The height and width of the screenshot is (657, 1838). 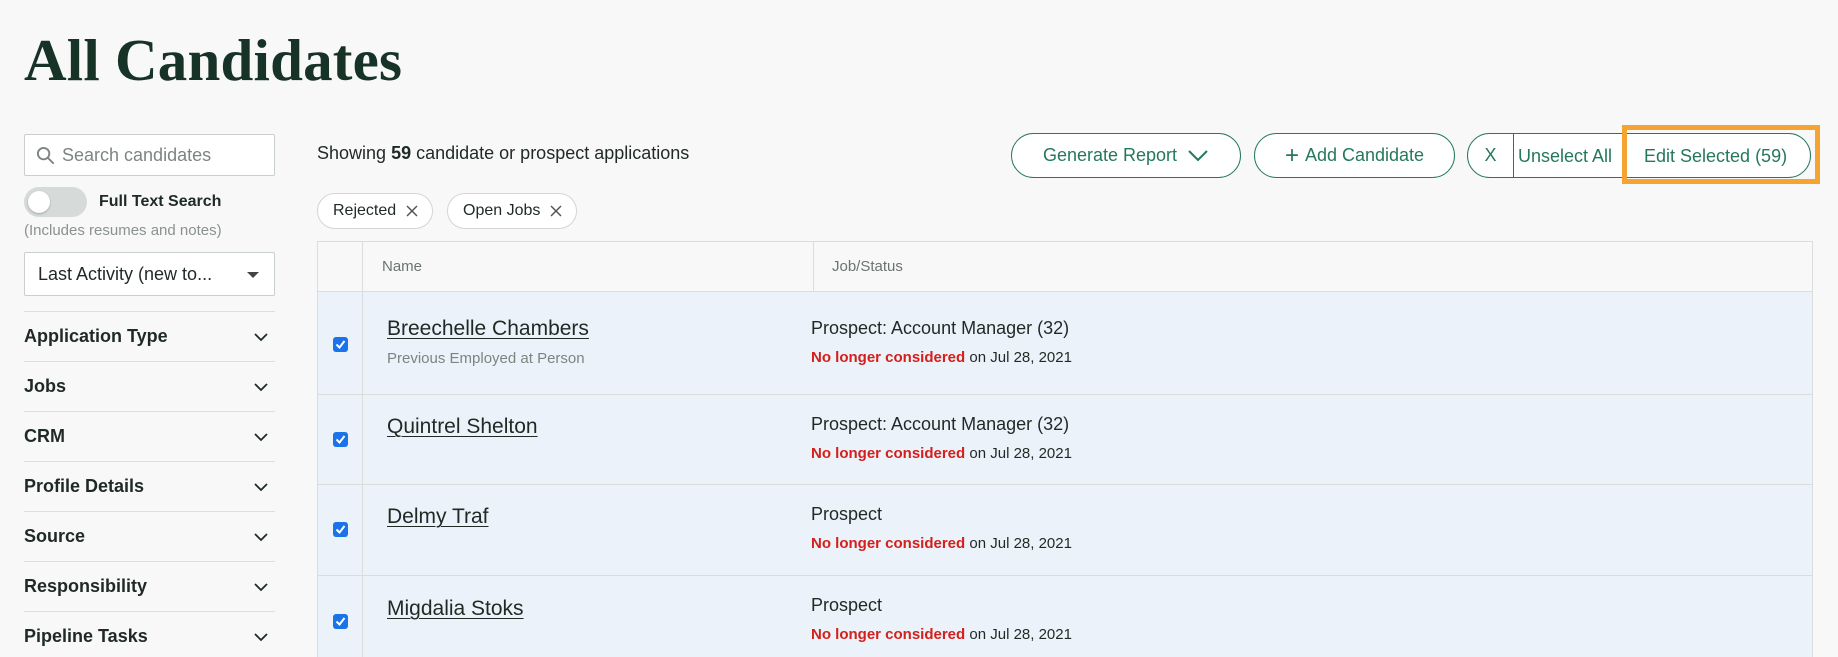 I want to click on filter-label: Pipeline Tasks, so click(x=86, y=636).